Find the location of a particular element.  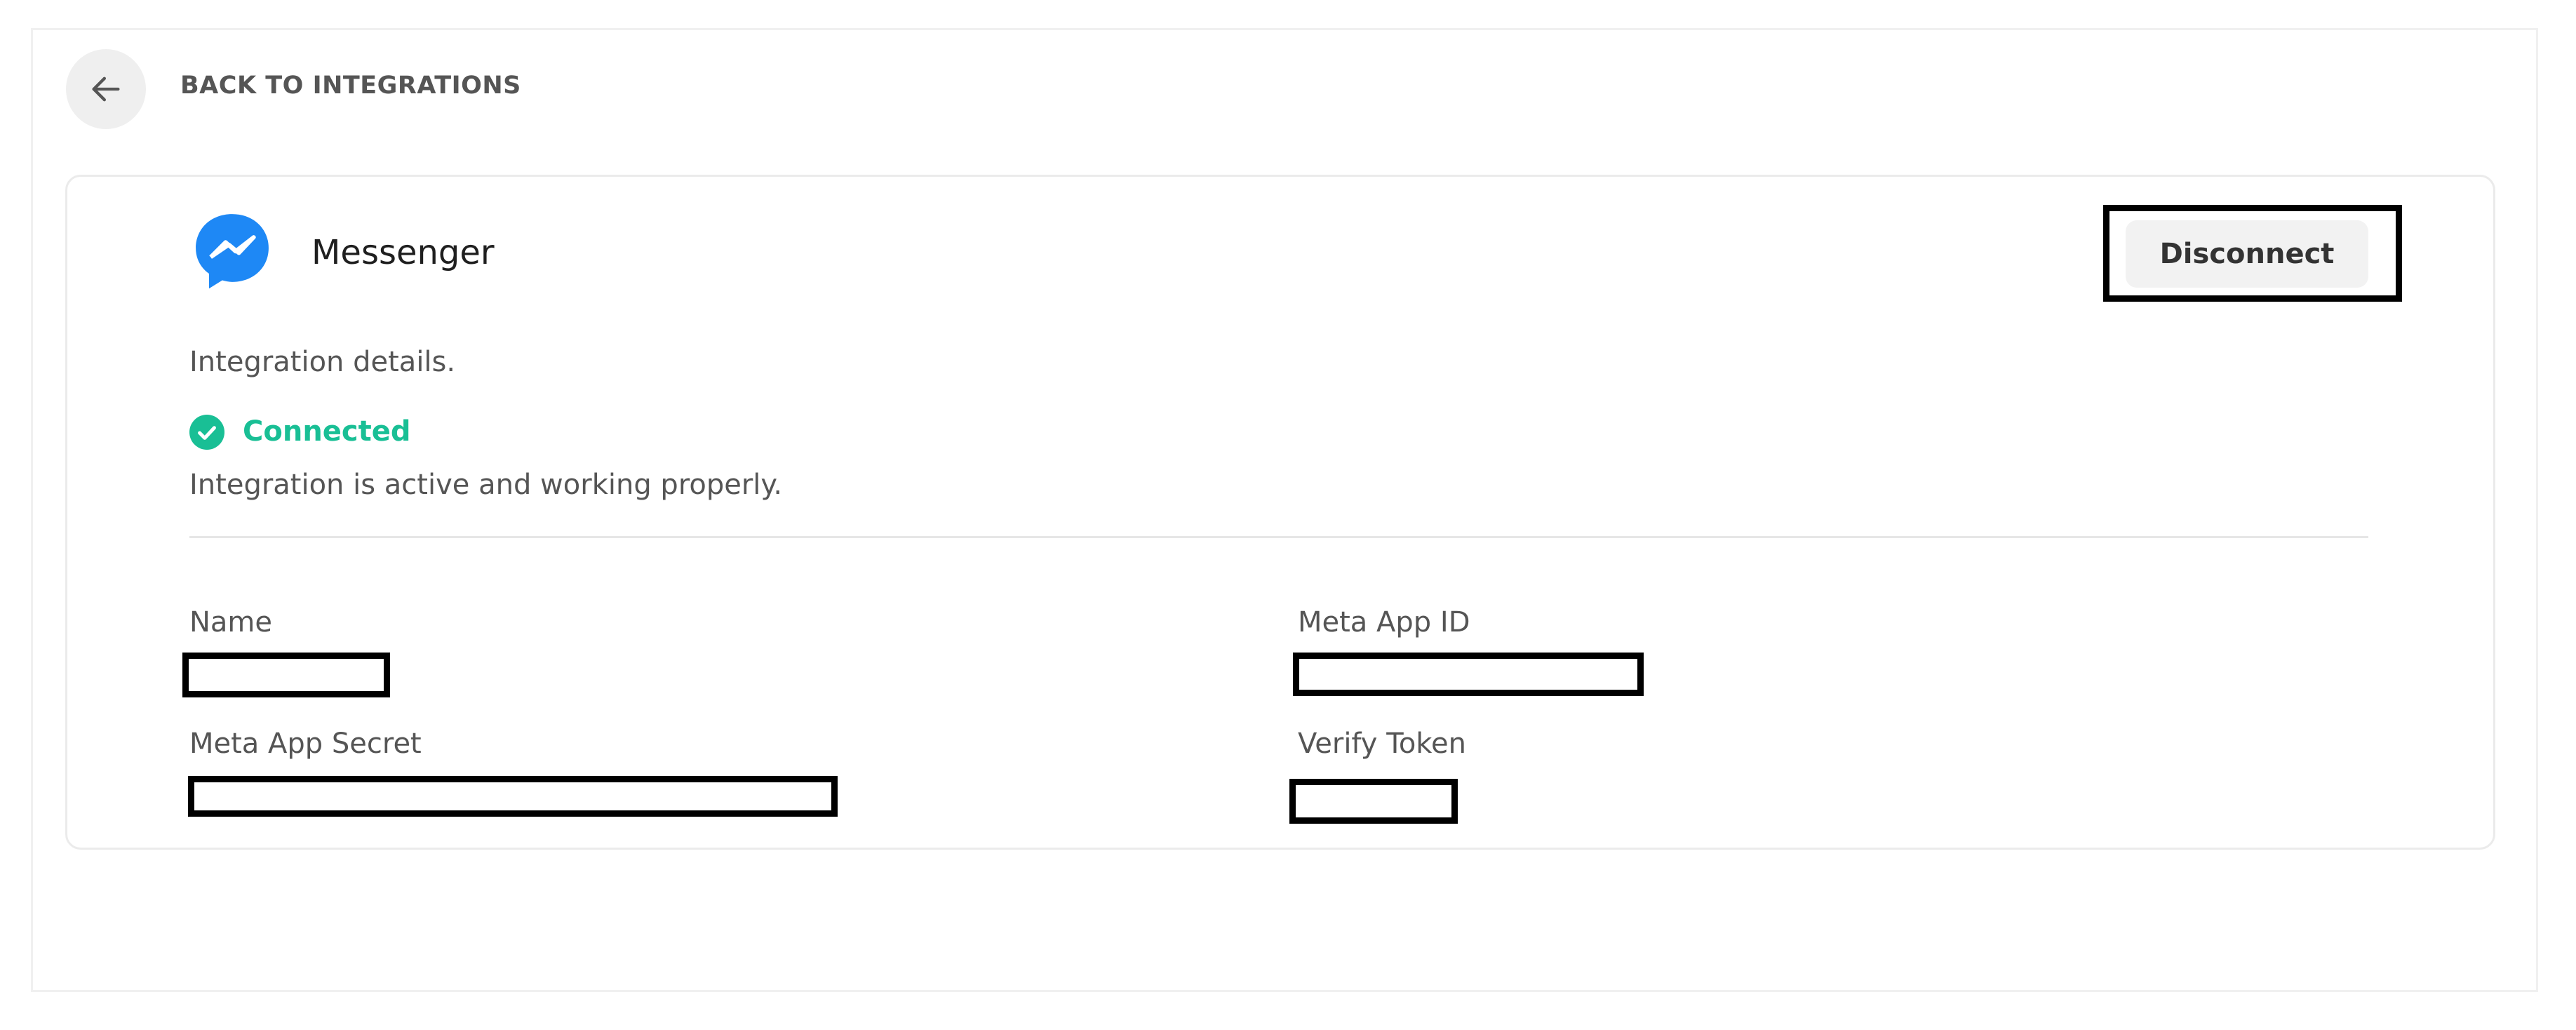

status-badge: Connected is located at coordinates (327, 431).